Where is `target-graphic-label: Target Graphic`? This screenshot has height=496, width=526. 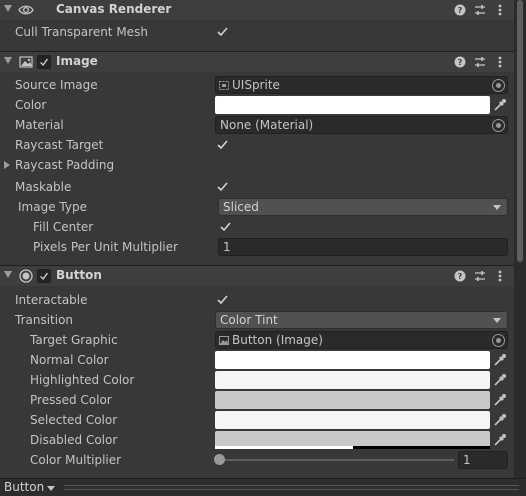 target-graphic-label: Target Graphic is located at coordinates (74, 340).